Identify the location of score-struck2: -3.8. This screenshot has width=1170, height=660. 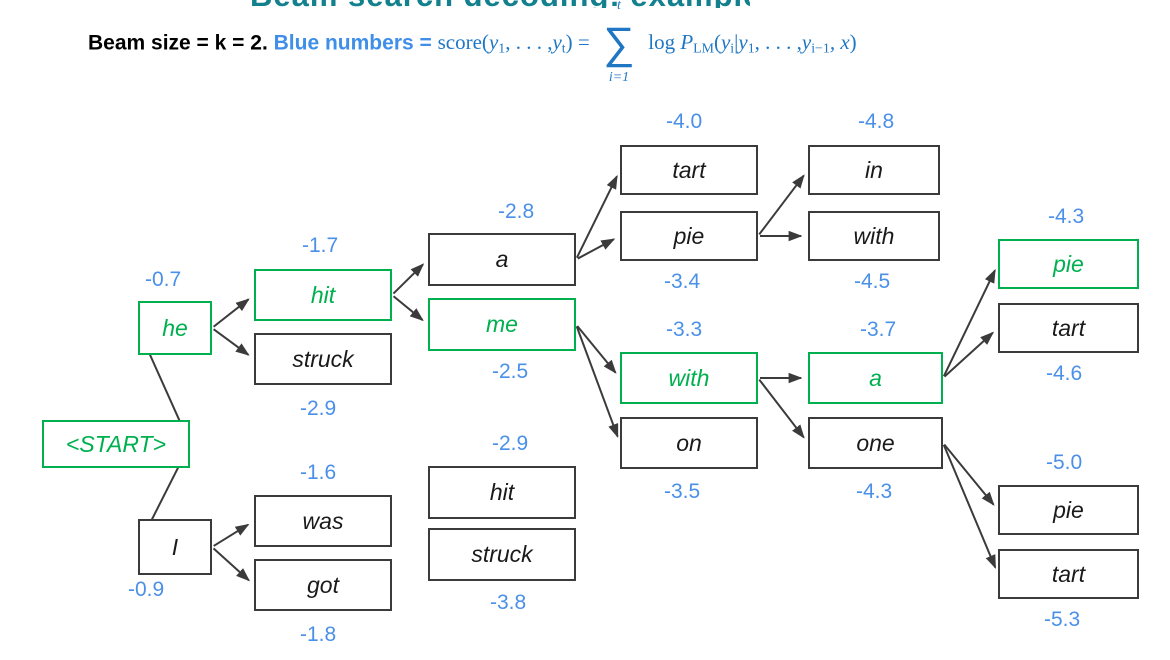
(508, 602).